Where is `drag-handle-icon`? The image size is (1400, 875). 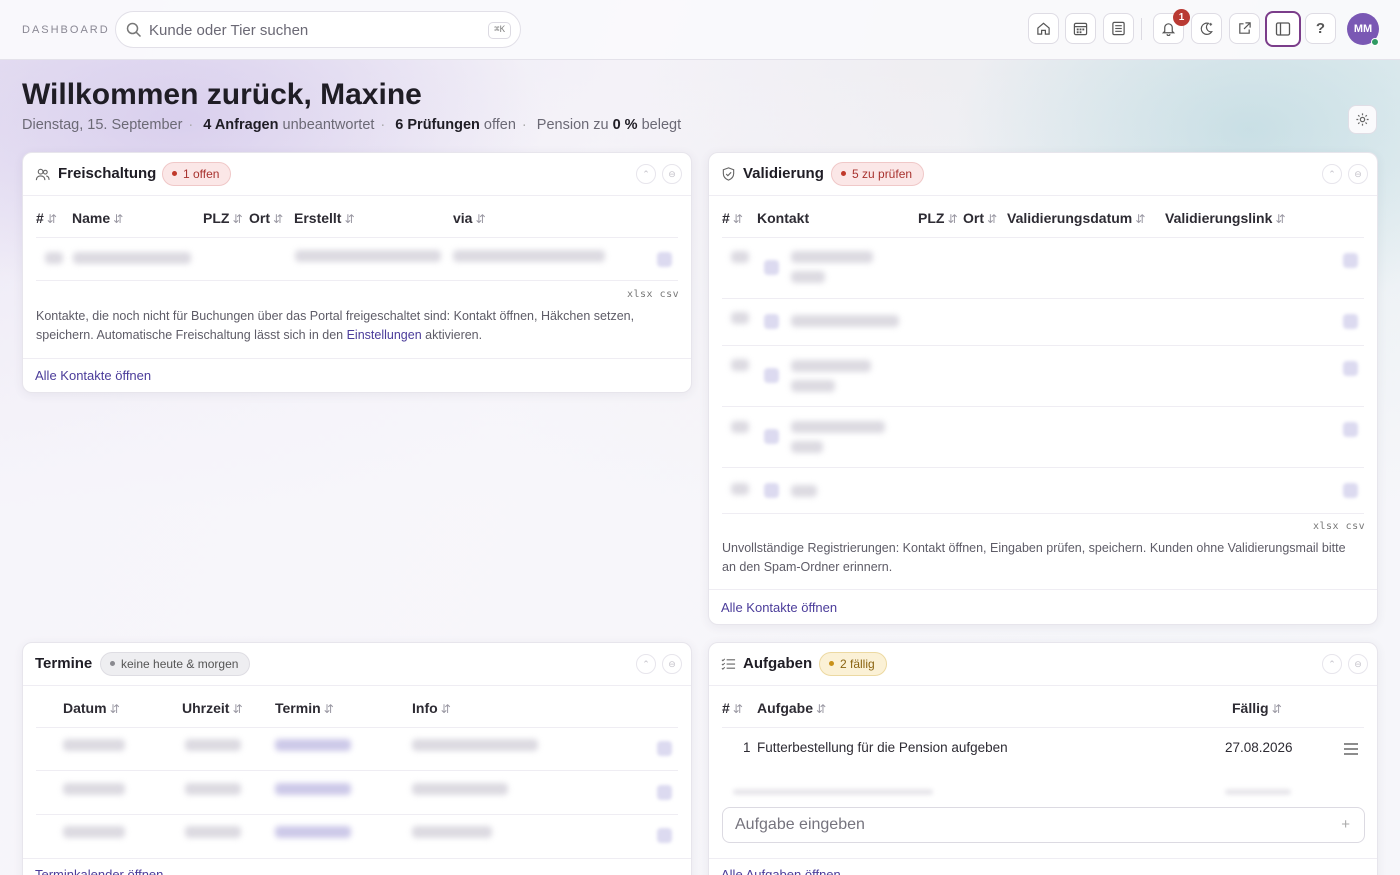
drag-handle-icon is located at coordinates (1351, 751).